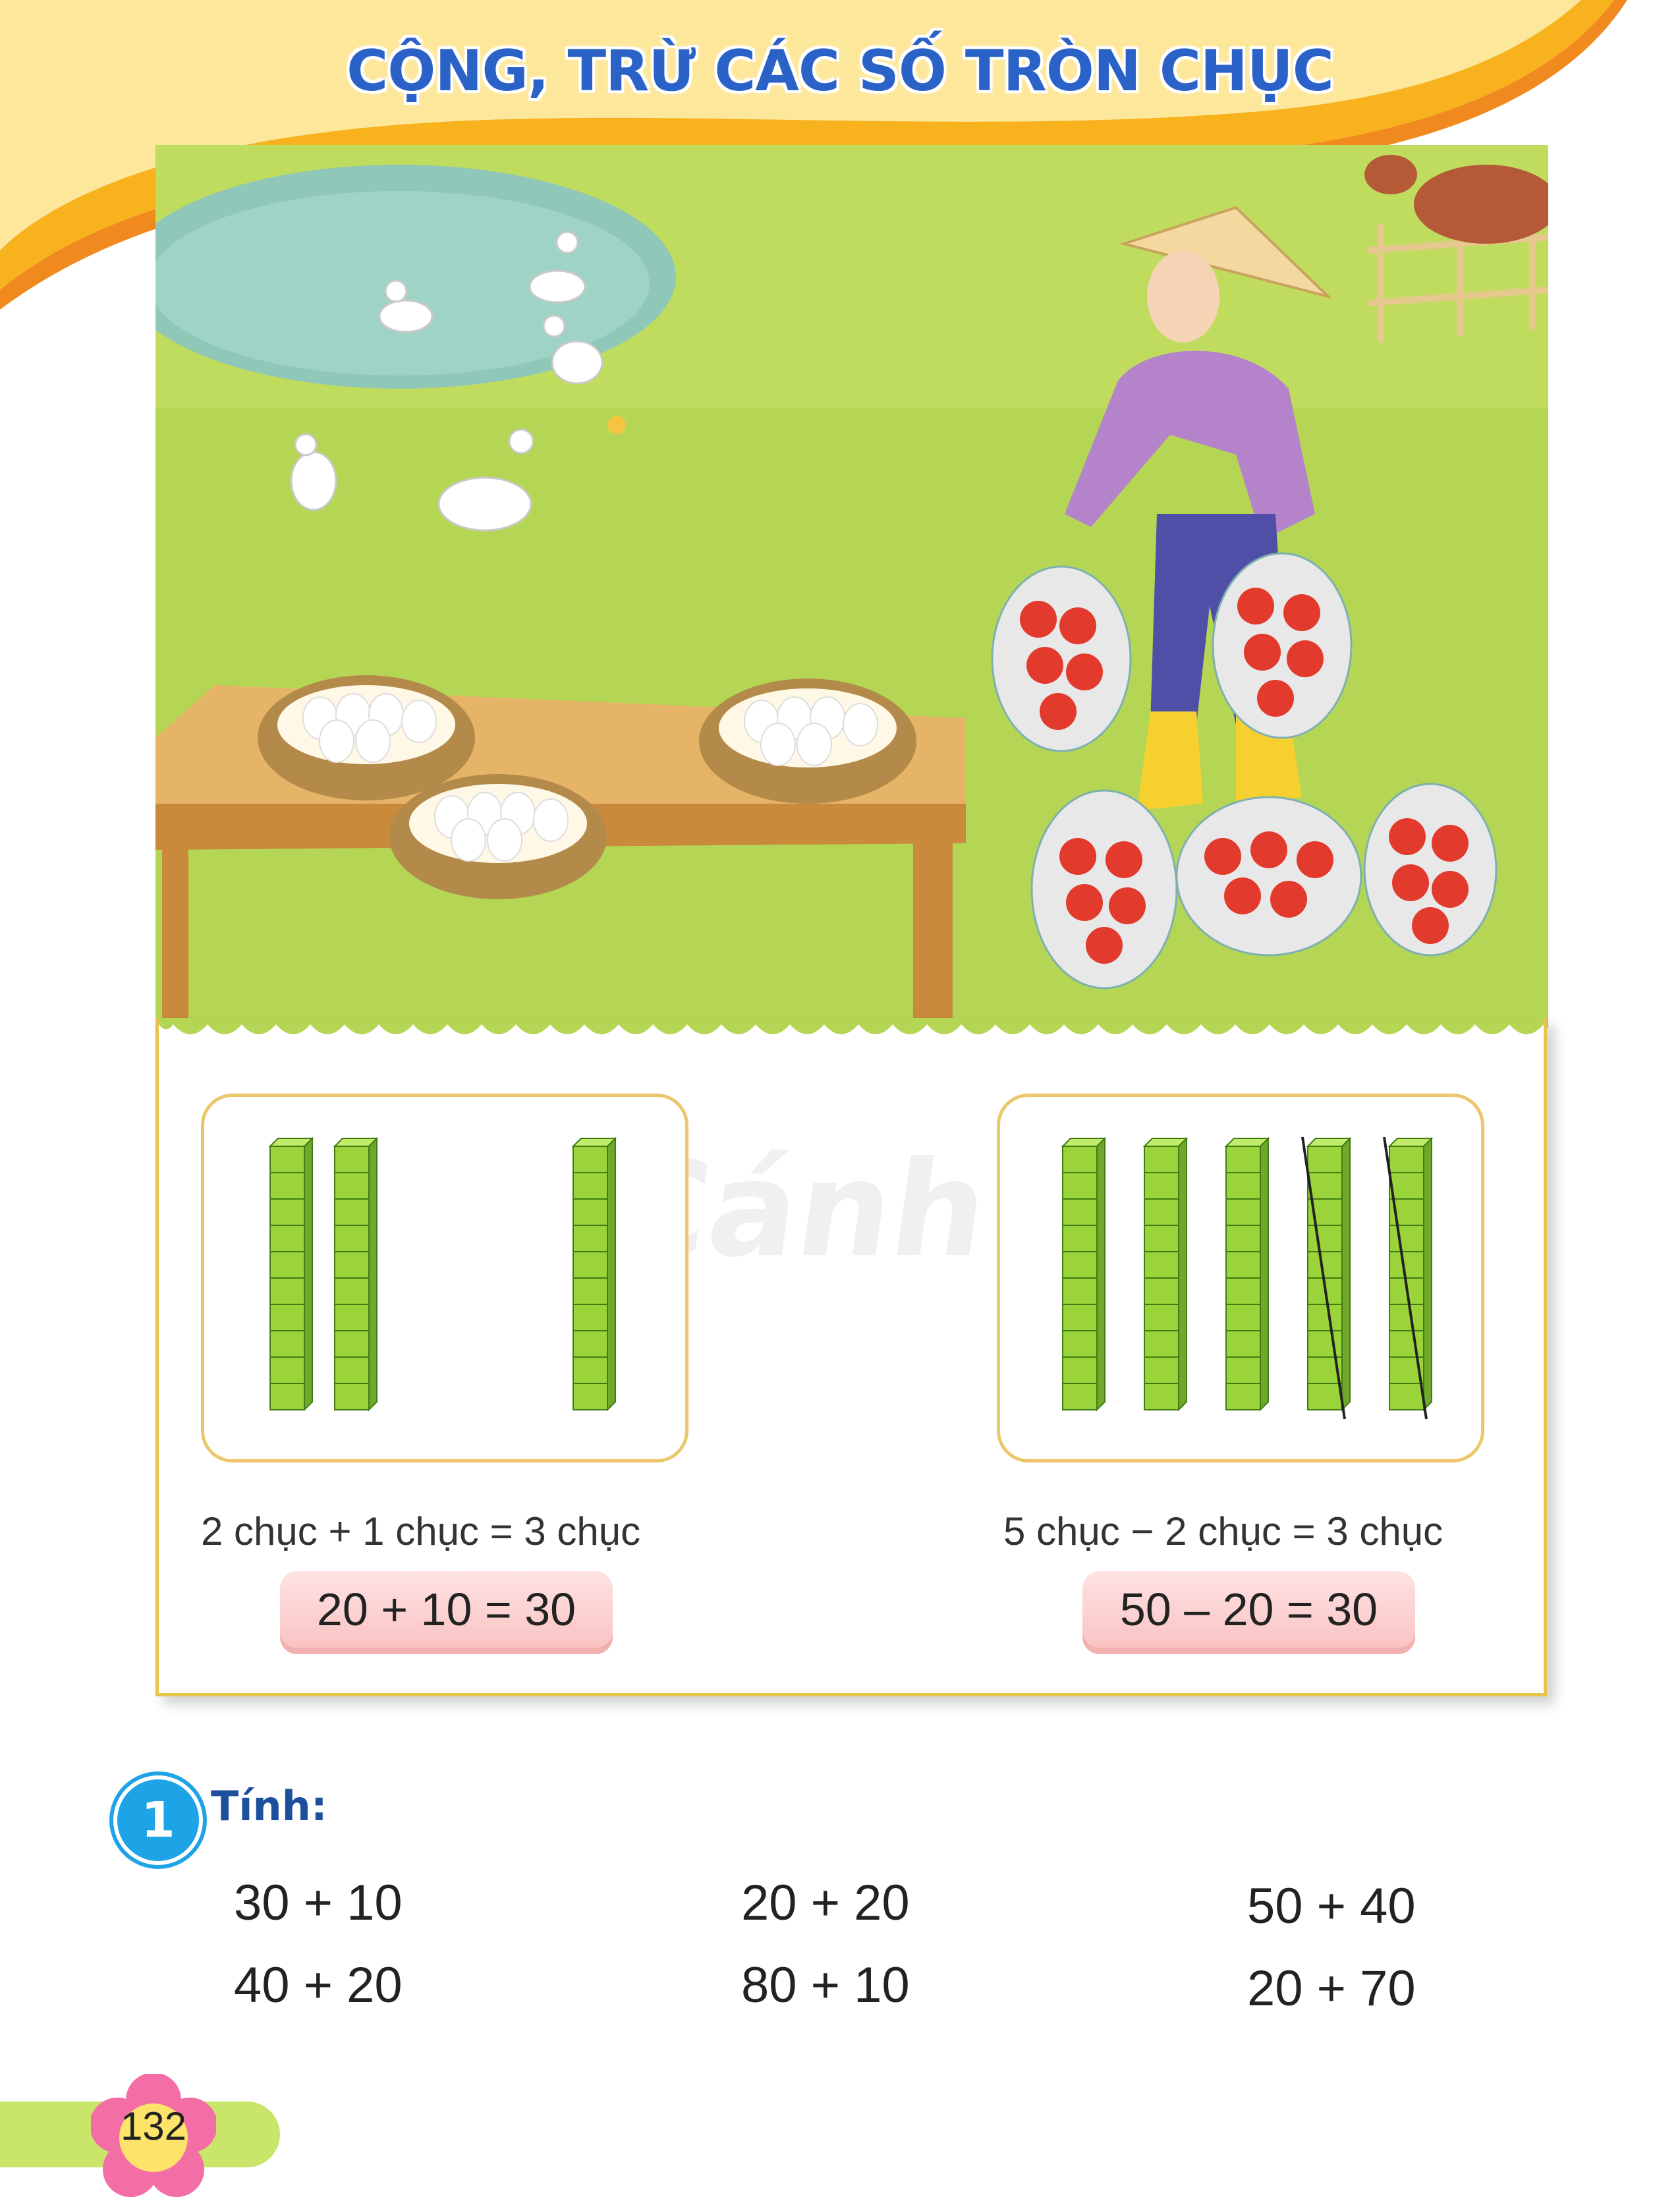  Describe the element at coordinates (1223, 1531) in the screenshot. I see `subtraction-words: 5 chục − 2 chục = 3 chục` at that location.